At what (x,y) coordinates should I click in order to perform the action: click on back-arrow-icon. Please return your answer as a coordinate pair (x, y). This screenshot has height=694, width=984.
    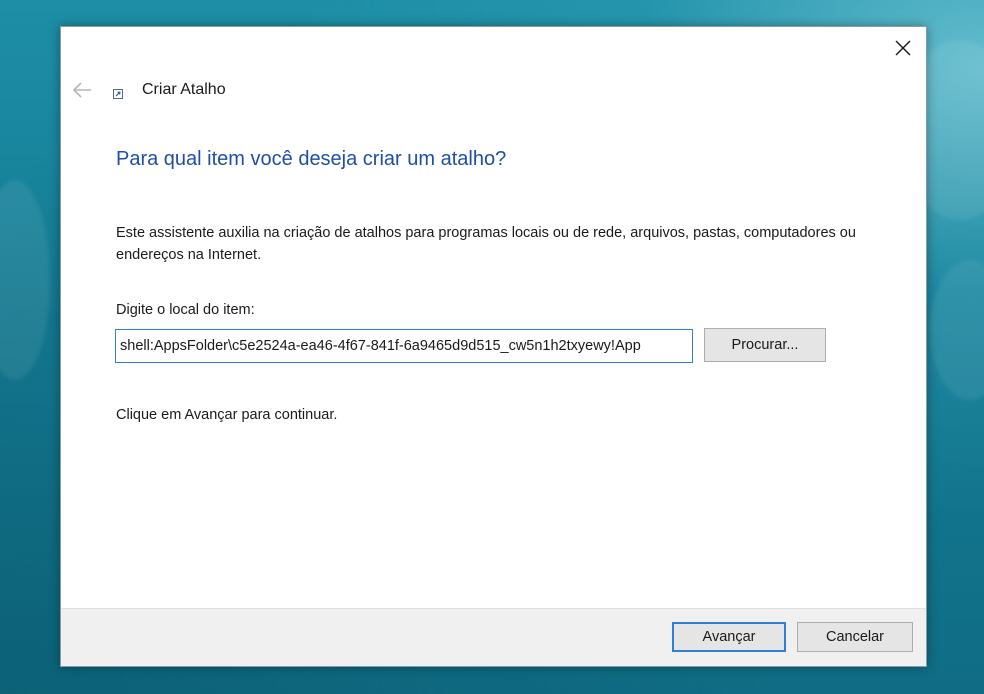
    Looking at the image, I should click on (81, 90).